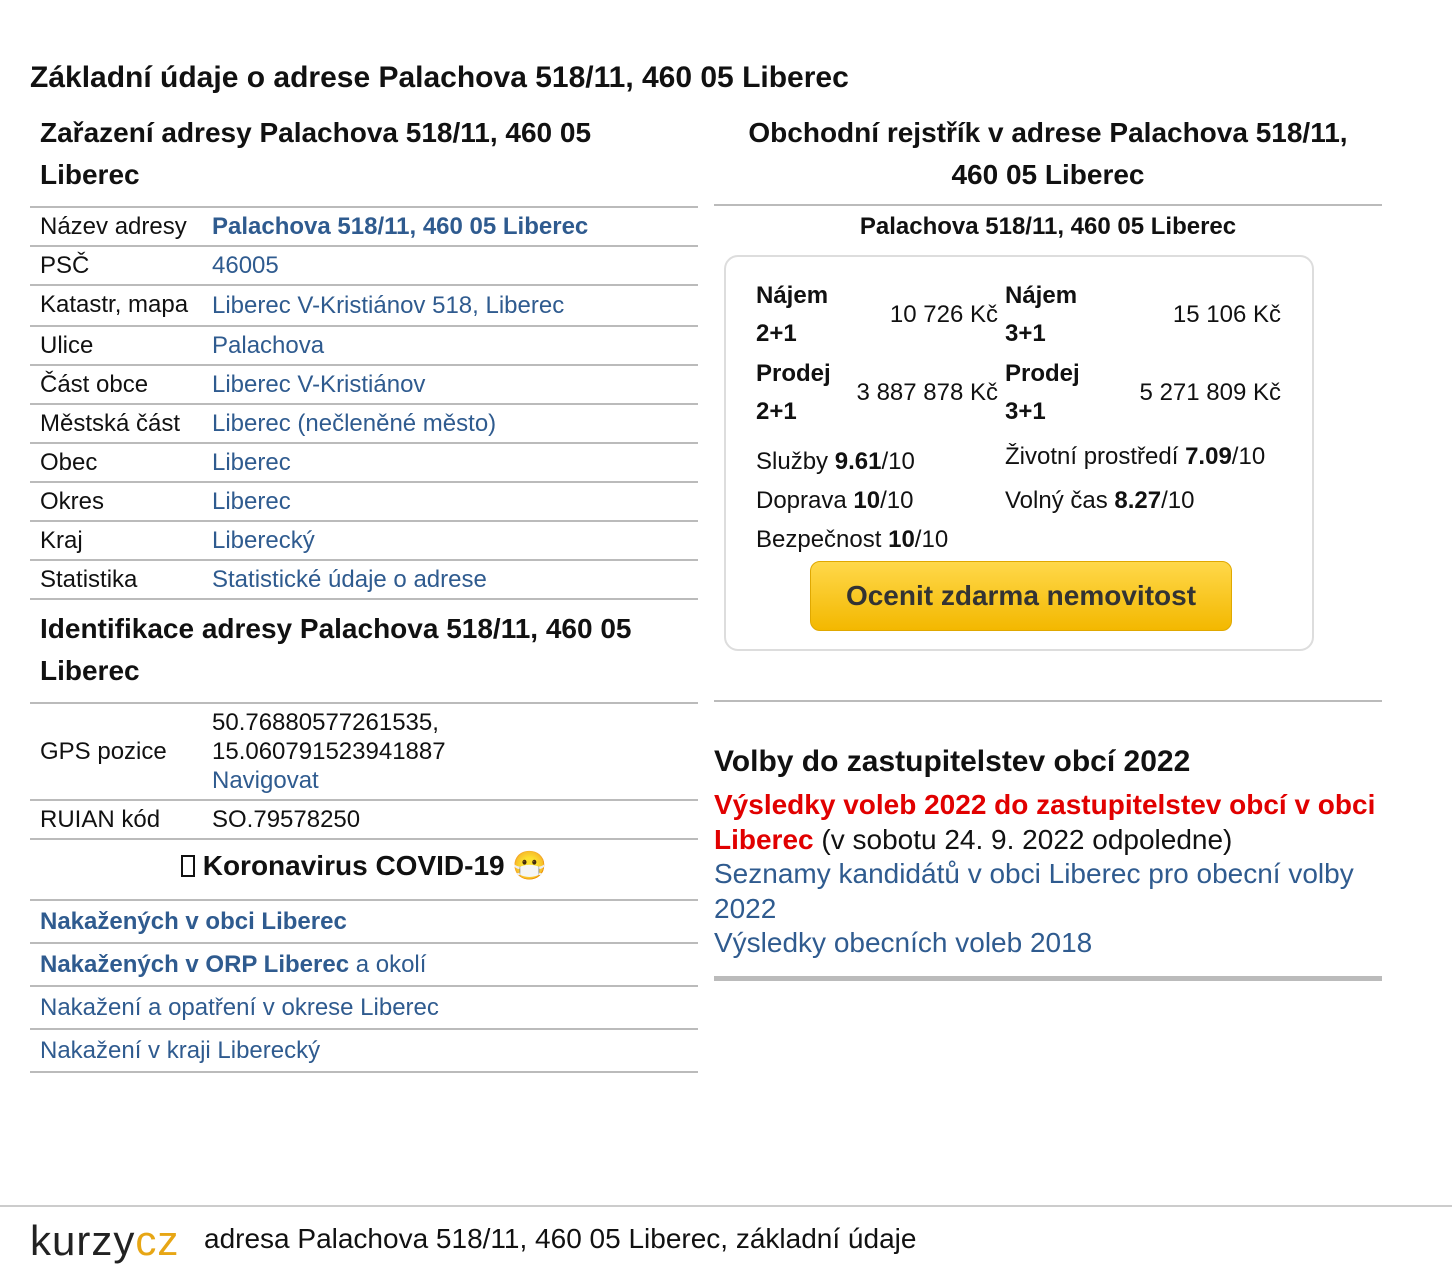 The height and width of the screenshot is (1284, 1452). Describe the element at coordinates (1021, 596) in the screenshot. I see `valuate-property-button: Ocenit zdarma nemovitost` at that location.